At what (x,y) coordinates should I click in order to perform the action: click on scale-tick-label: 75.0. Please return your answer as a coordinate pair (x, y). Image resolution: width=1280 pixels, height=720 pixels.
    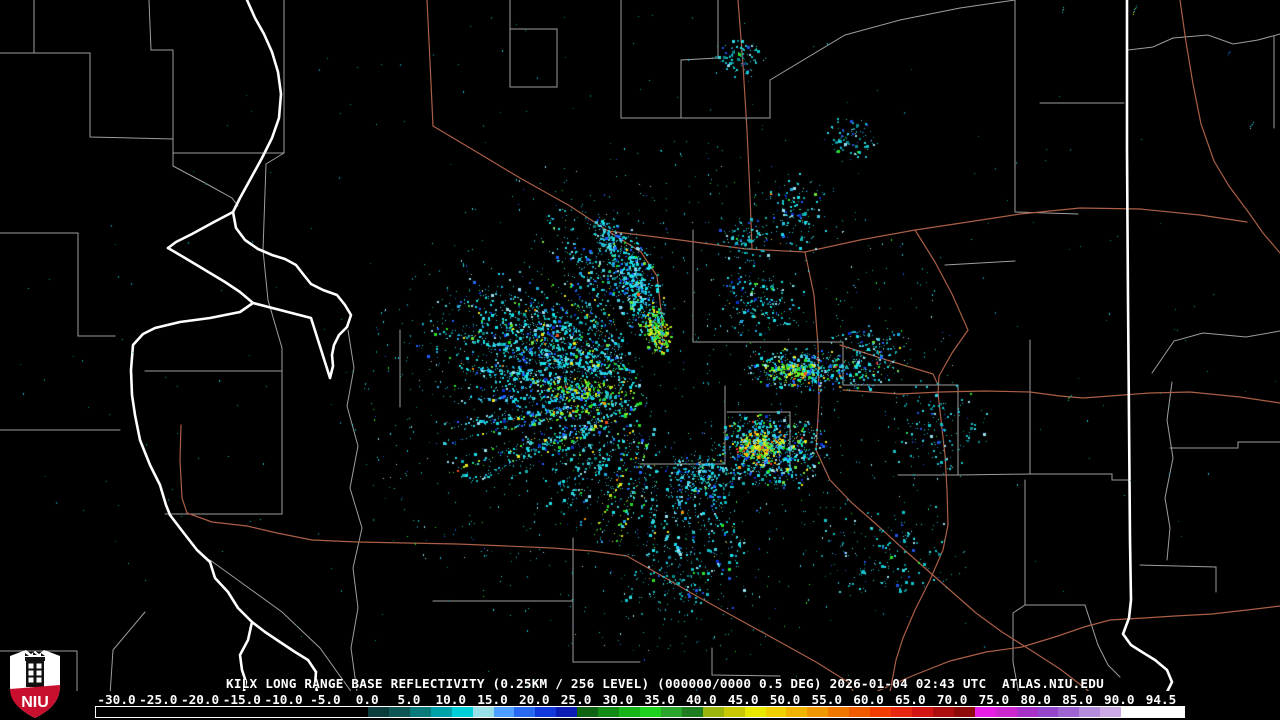
    Looking at the image, I should click on (994, 699).